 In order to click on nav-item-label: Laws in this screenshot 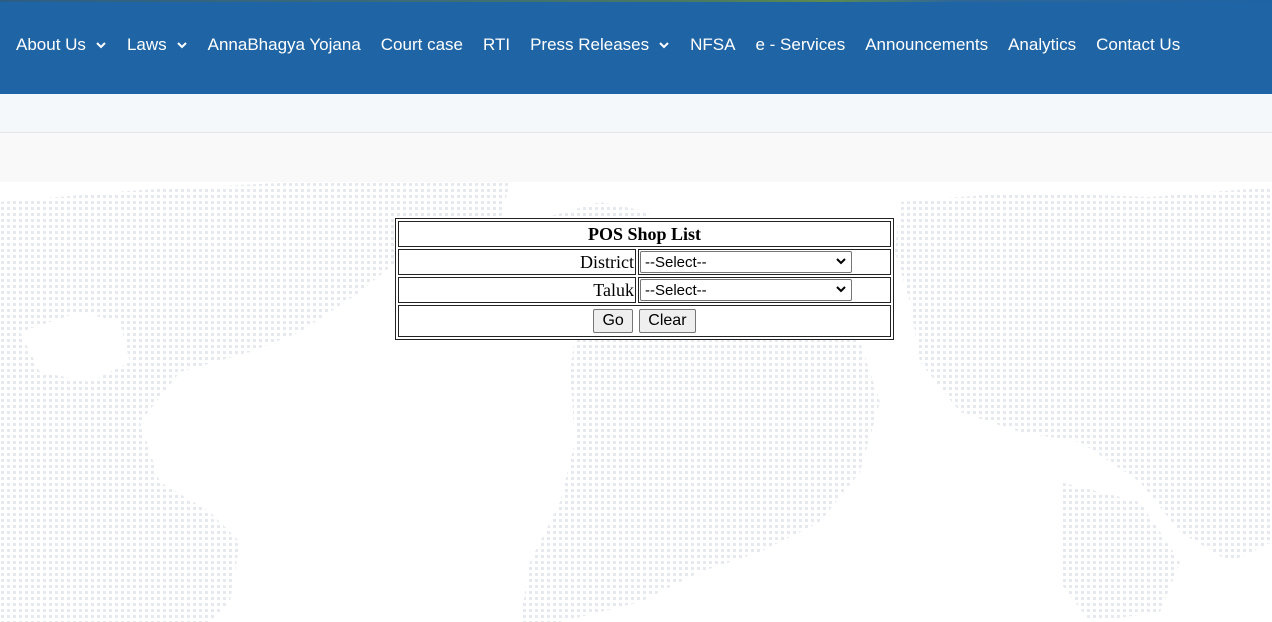, I will do `click(146, 44)`.